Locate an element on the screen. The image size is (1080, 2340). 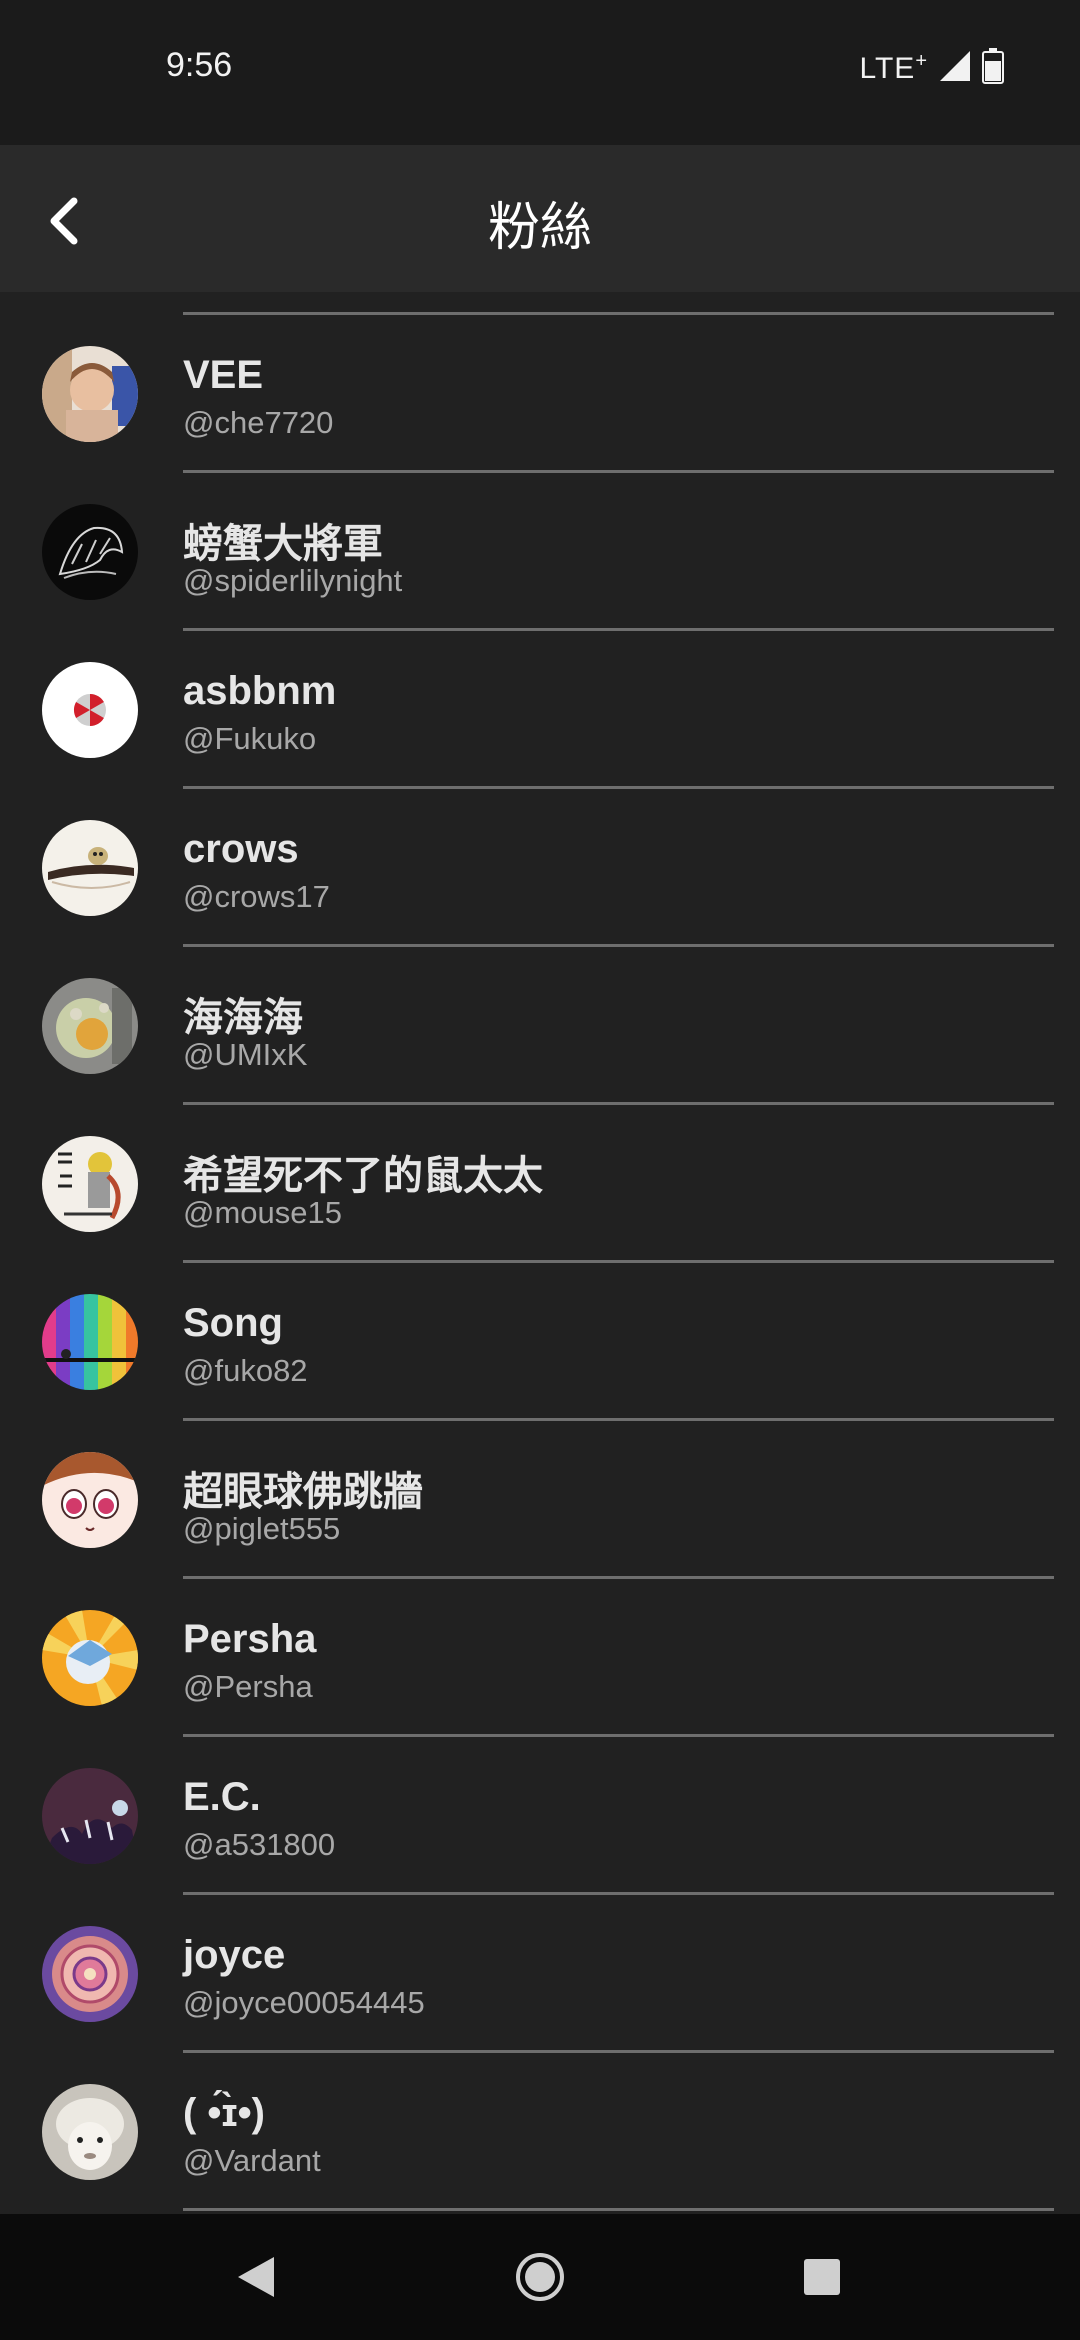
triangle-back-icon is located at coordinates (256, 2277).